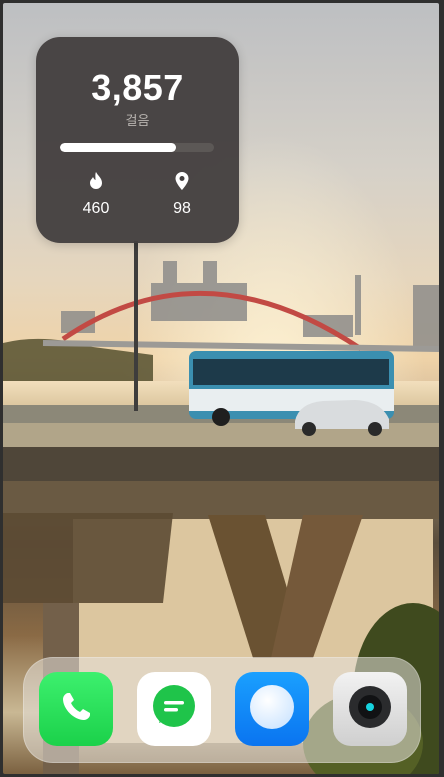  I want to click on browser-icon, so click(272, 709).